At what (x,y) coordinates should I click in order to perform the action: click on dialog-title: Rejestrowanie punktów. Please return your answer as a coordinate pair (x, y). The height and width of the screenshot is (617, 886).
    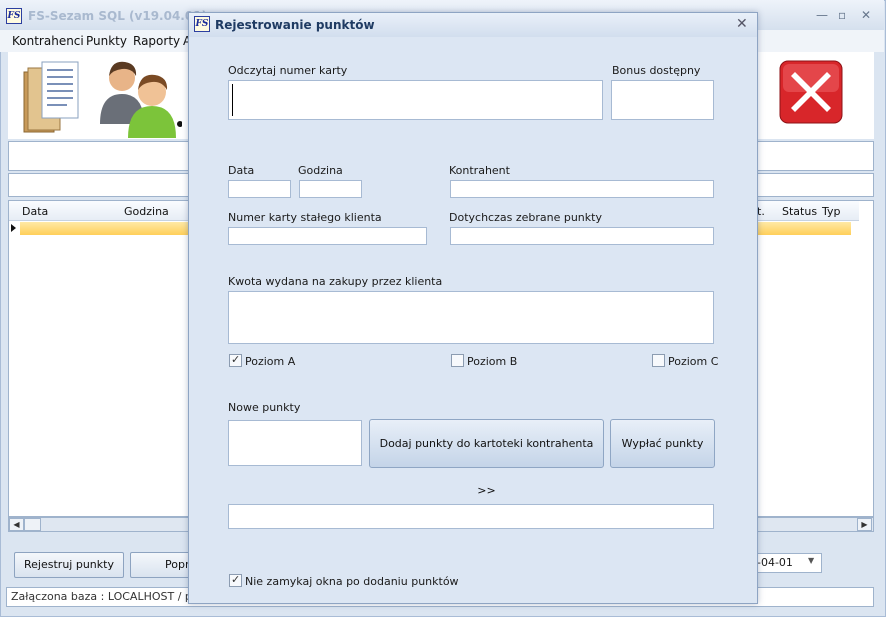
    Looking at the image, I should click on (295, 25).